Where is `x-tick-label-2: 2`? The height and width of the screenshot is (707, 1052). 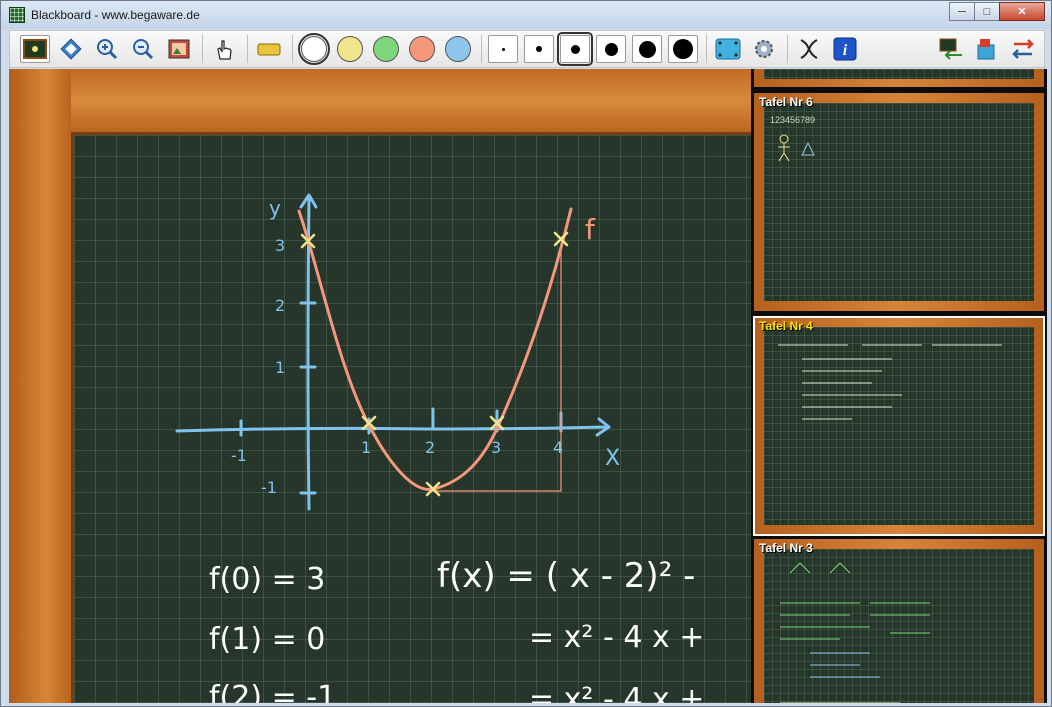 x-tick-label-2: 2 is located at coordinates (430, 447).